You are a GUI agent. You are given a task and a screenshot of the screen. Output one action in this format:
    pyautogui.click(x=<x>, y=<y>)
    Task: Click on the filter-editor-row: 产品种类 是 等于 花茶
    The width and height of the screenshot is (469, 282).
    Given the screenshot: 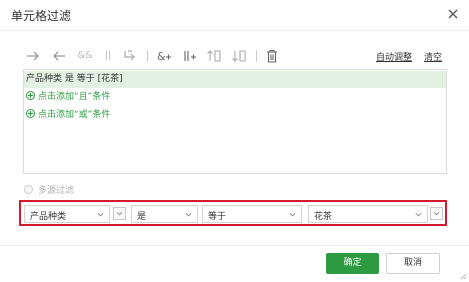 What is the action you would take?
    pyautogui.click(x=233, y=213)
    